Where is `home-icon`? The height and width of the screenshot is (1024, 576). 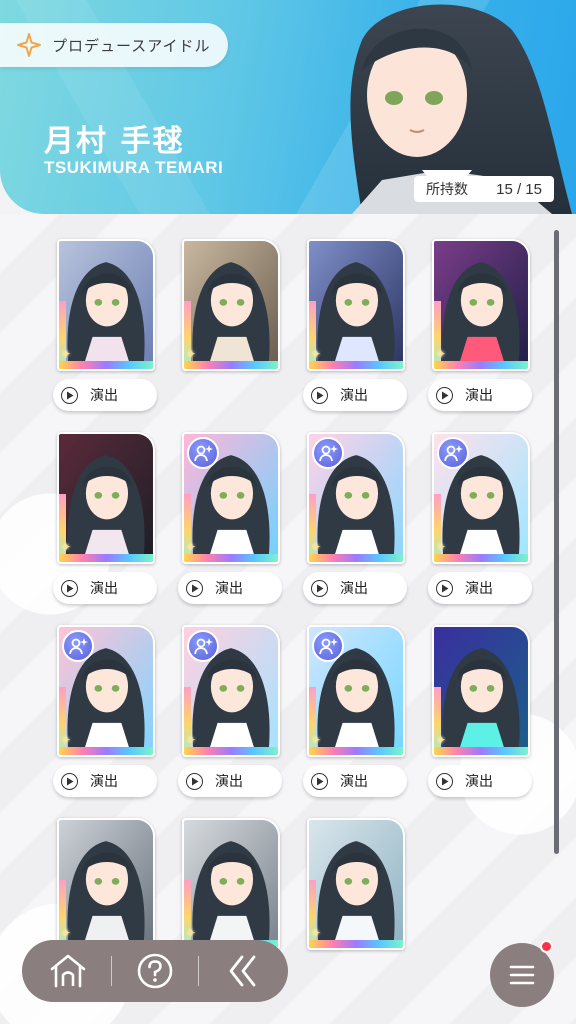
home-icon is located at coordinates (68, 971).